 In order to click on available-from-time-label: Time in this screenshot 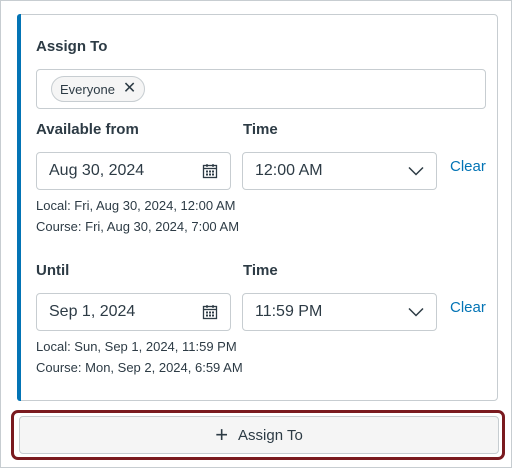, I will do `click(260, 129)`.